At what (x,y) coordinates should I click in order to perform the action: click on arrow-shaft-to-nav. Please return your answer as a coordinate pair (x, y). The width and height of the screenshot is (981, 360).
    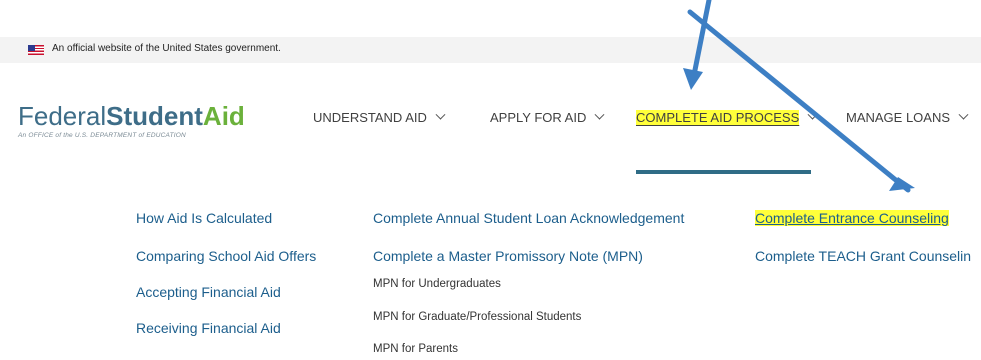
    Looking at the image, I should click on (701, 39).